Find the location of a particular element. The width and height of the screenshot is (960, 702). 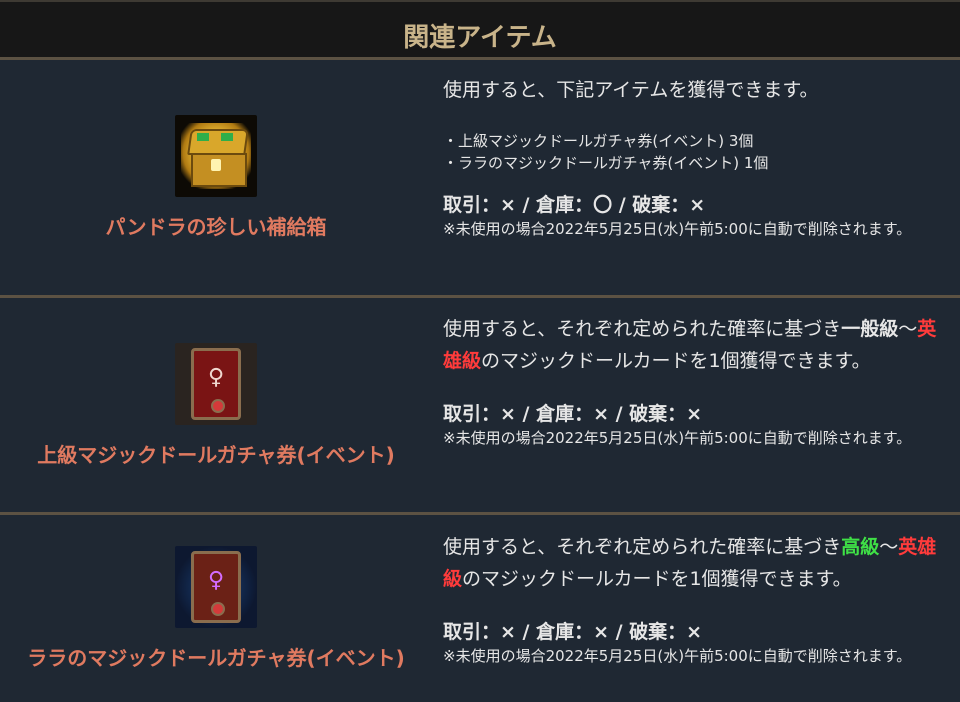

magic-doll-card-icon: ♀ is located at coordinates (216, 383).